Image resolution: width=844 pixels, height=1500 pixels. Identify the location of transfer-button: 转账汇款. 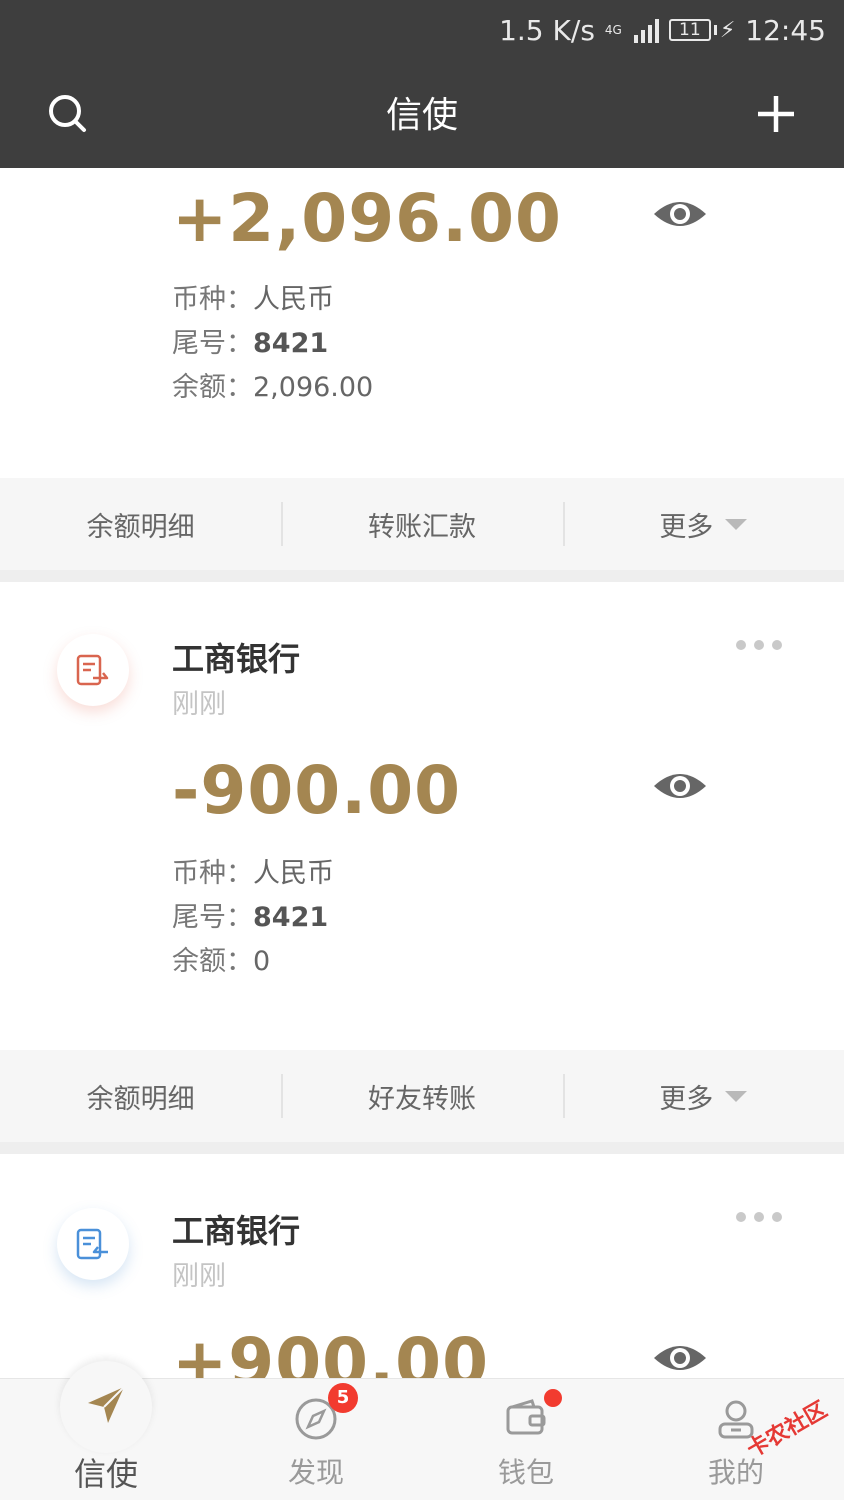
(421, 524).